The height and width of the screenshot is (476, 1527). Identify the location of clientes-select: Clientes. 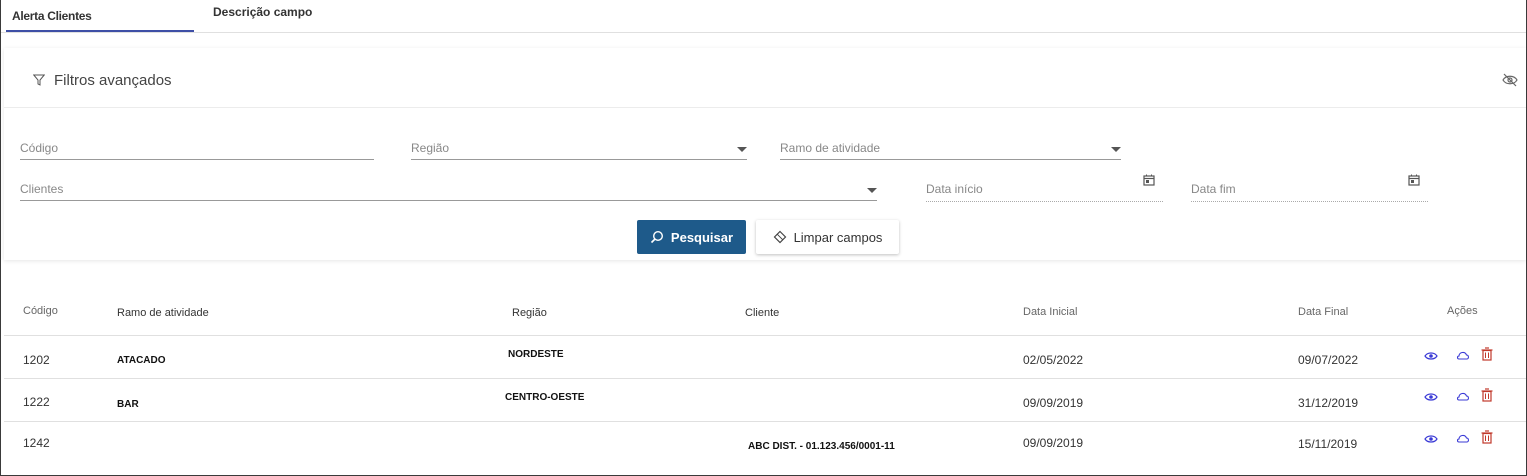
(448, 191).